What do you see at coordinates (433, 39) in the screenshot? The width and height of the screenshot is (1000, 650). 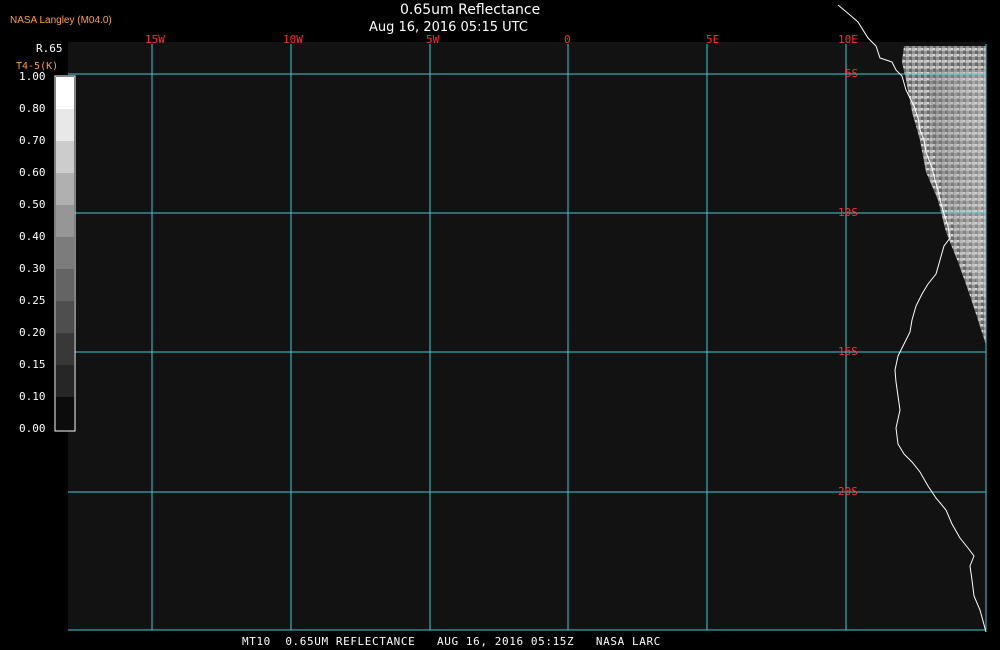 I see `longitude-label: 5W` at bounding box center [433, 39].